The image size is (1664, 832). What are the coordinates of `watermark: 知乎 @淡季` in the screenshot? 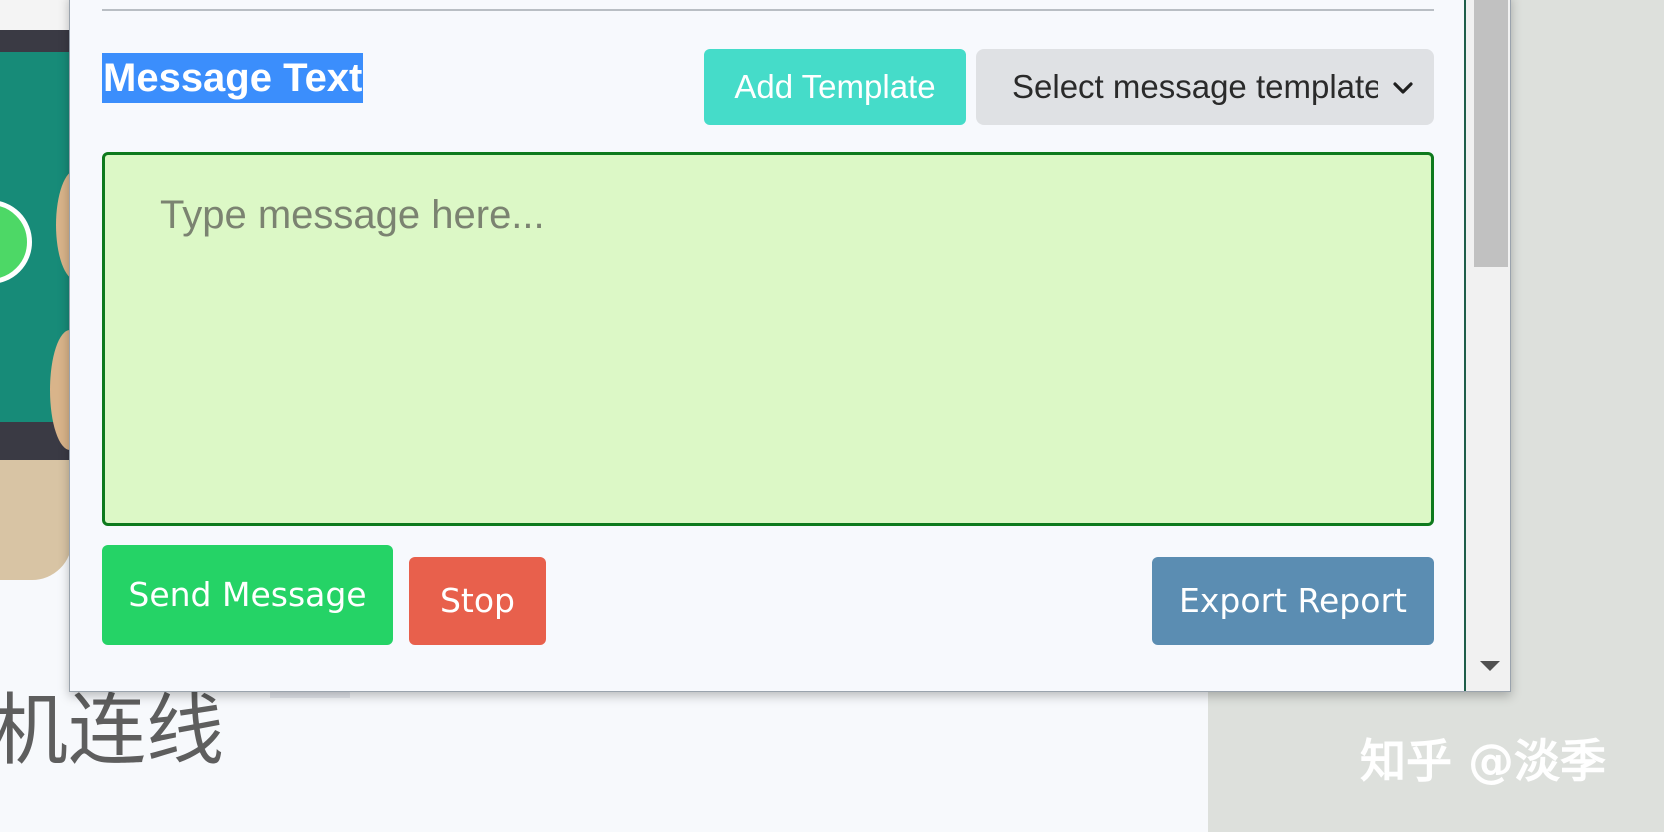 It's located at (1483, 761).